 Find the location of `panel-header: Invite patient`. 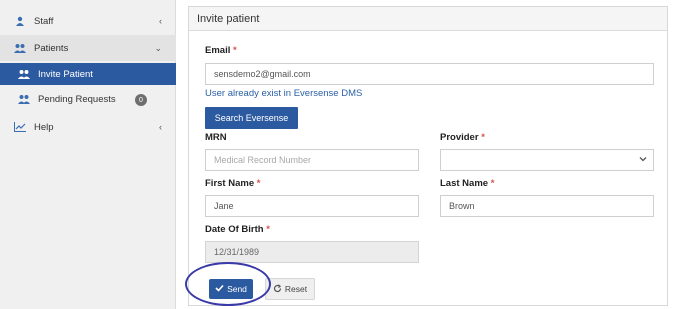

panel-header: Invite patient is located at coordinates (428, 19).